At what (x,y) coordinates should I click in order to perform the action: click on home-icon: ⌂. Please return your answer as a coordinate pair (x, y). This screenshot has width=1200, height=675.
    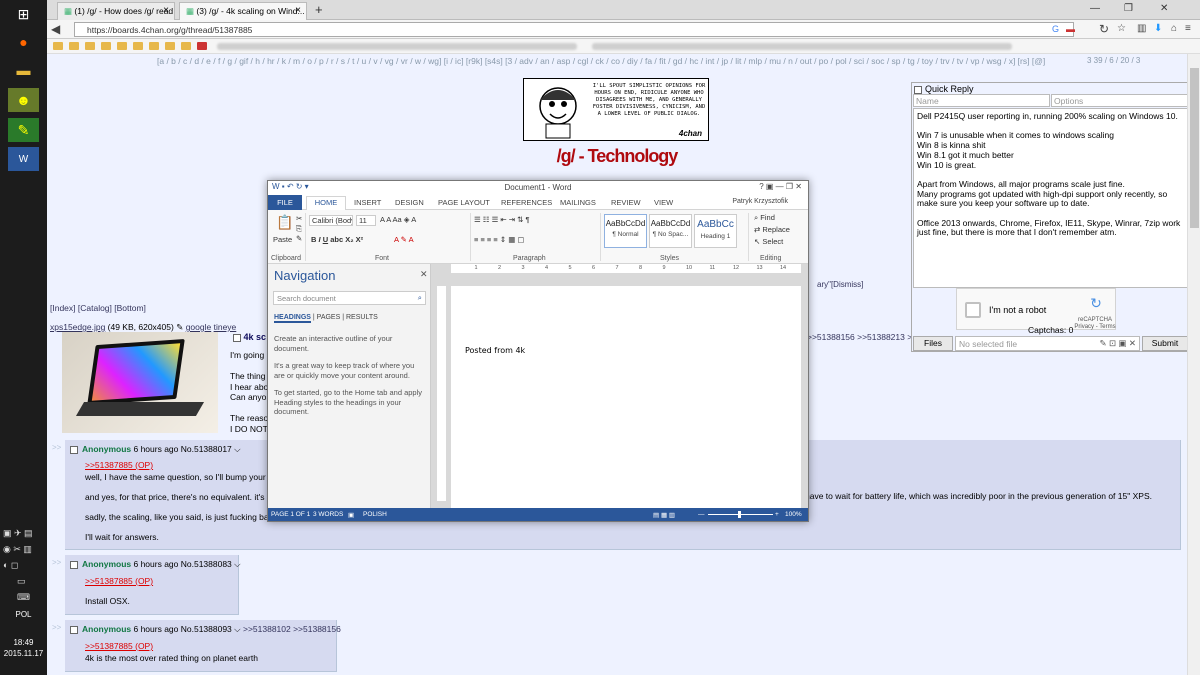
    Looking at the image, I should click on (1174, 28).